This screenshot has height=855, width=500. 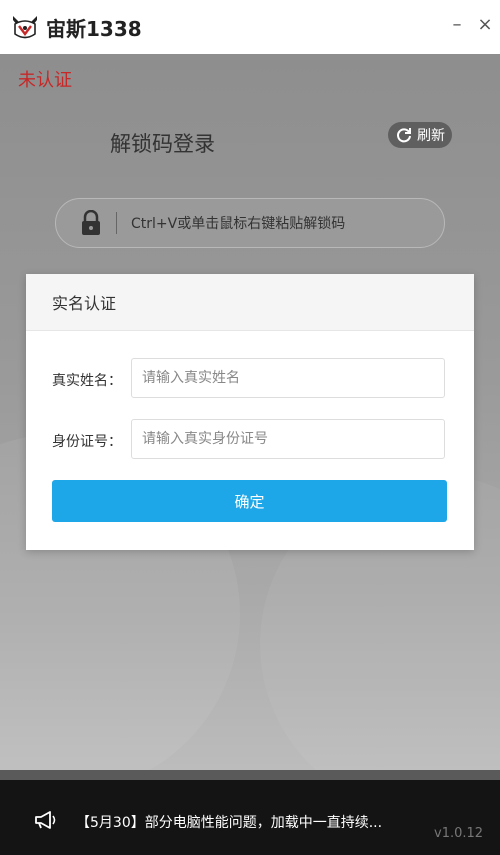 What do you see at coordinates (25, 27) in the screenshot?
I see `app-logo-icon` at bounding box center [25, 27].